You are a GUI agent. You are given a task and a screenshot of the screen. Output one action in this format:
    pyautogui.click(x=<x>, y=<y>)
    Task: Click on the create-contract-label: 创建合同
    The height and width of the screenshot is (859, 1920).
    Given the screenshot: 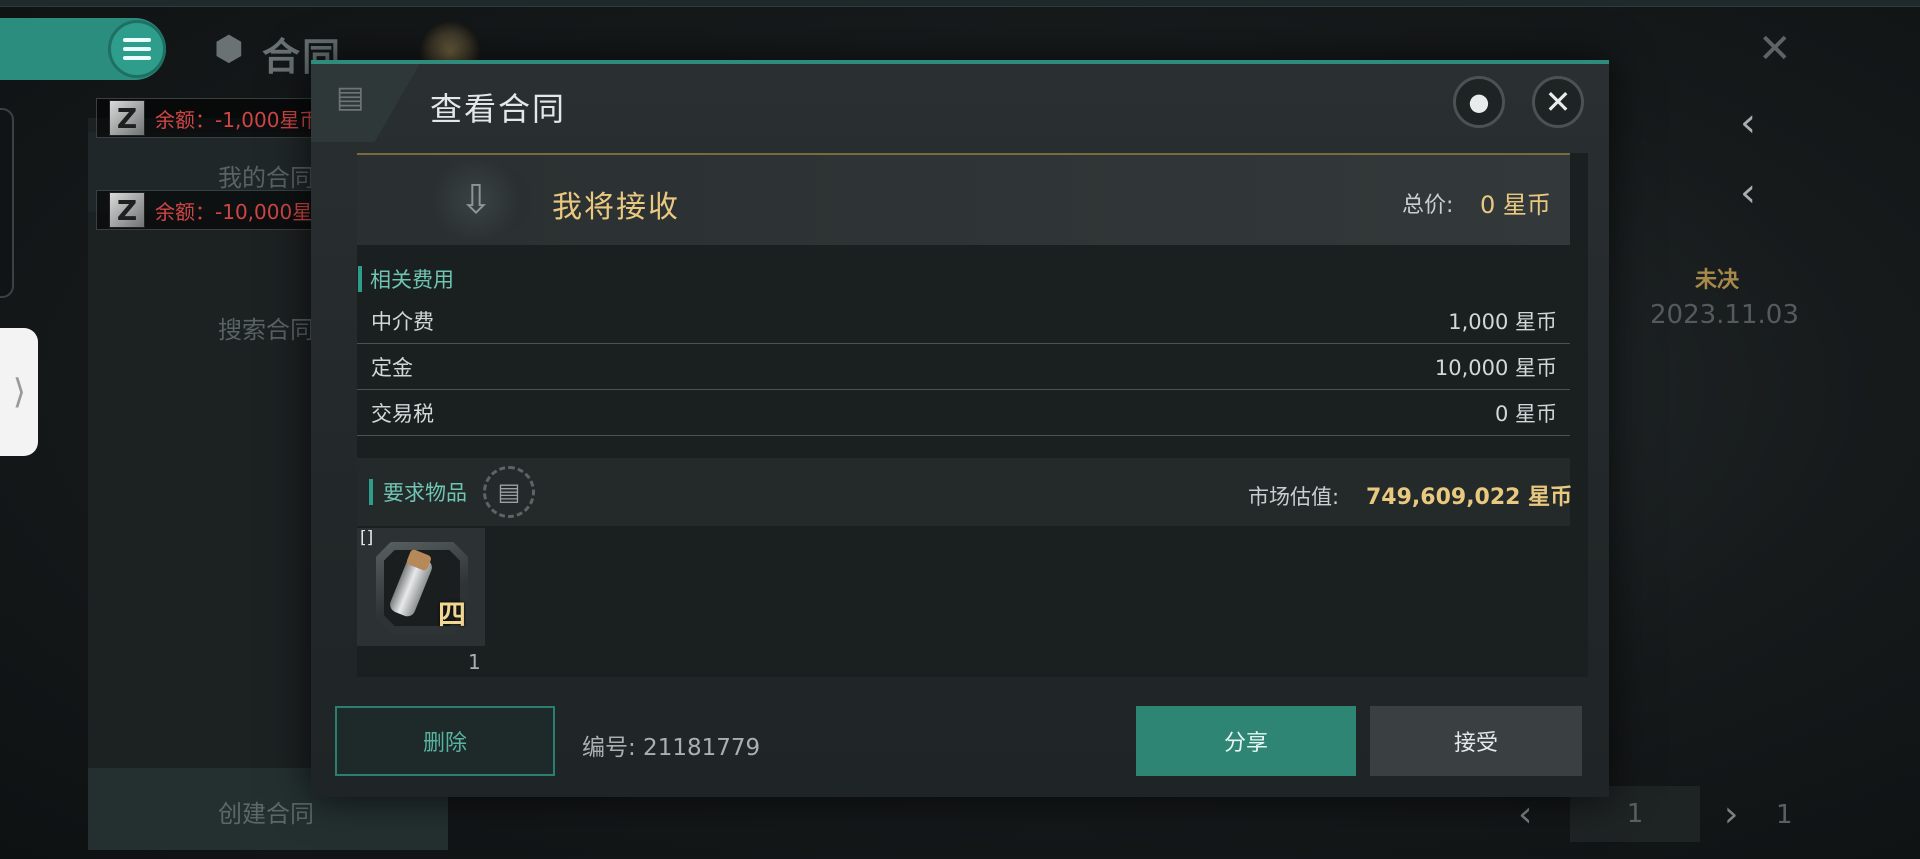 What is the action you would take?
    pyautogui.click(x=266, y=814)
    